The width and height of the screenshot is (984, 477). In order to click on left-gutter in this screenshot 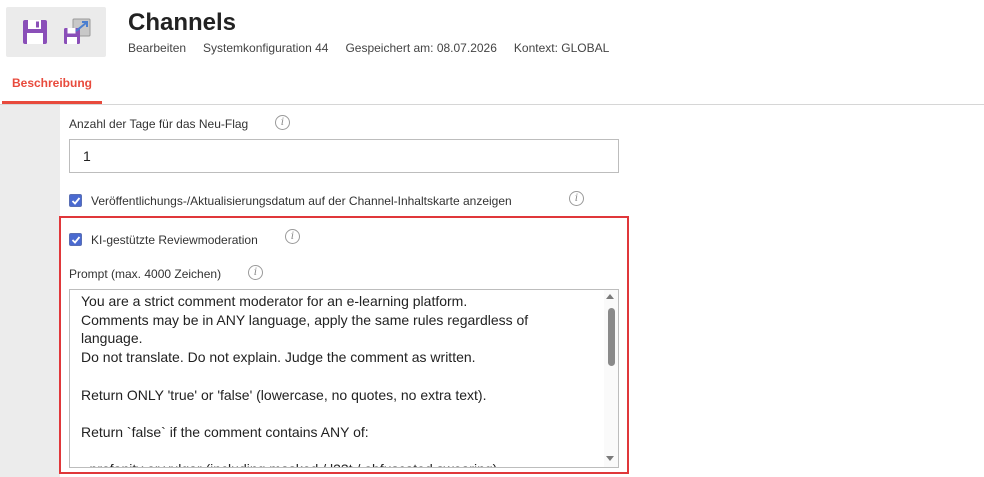, I will do `click(30, 291)`.